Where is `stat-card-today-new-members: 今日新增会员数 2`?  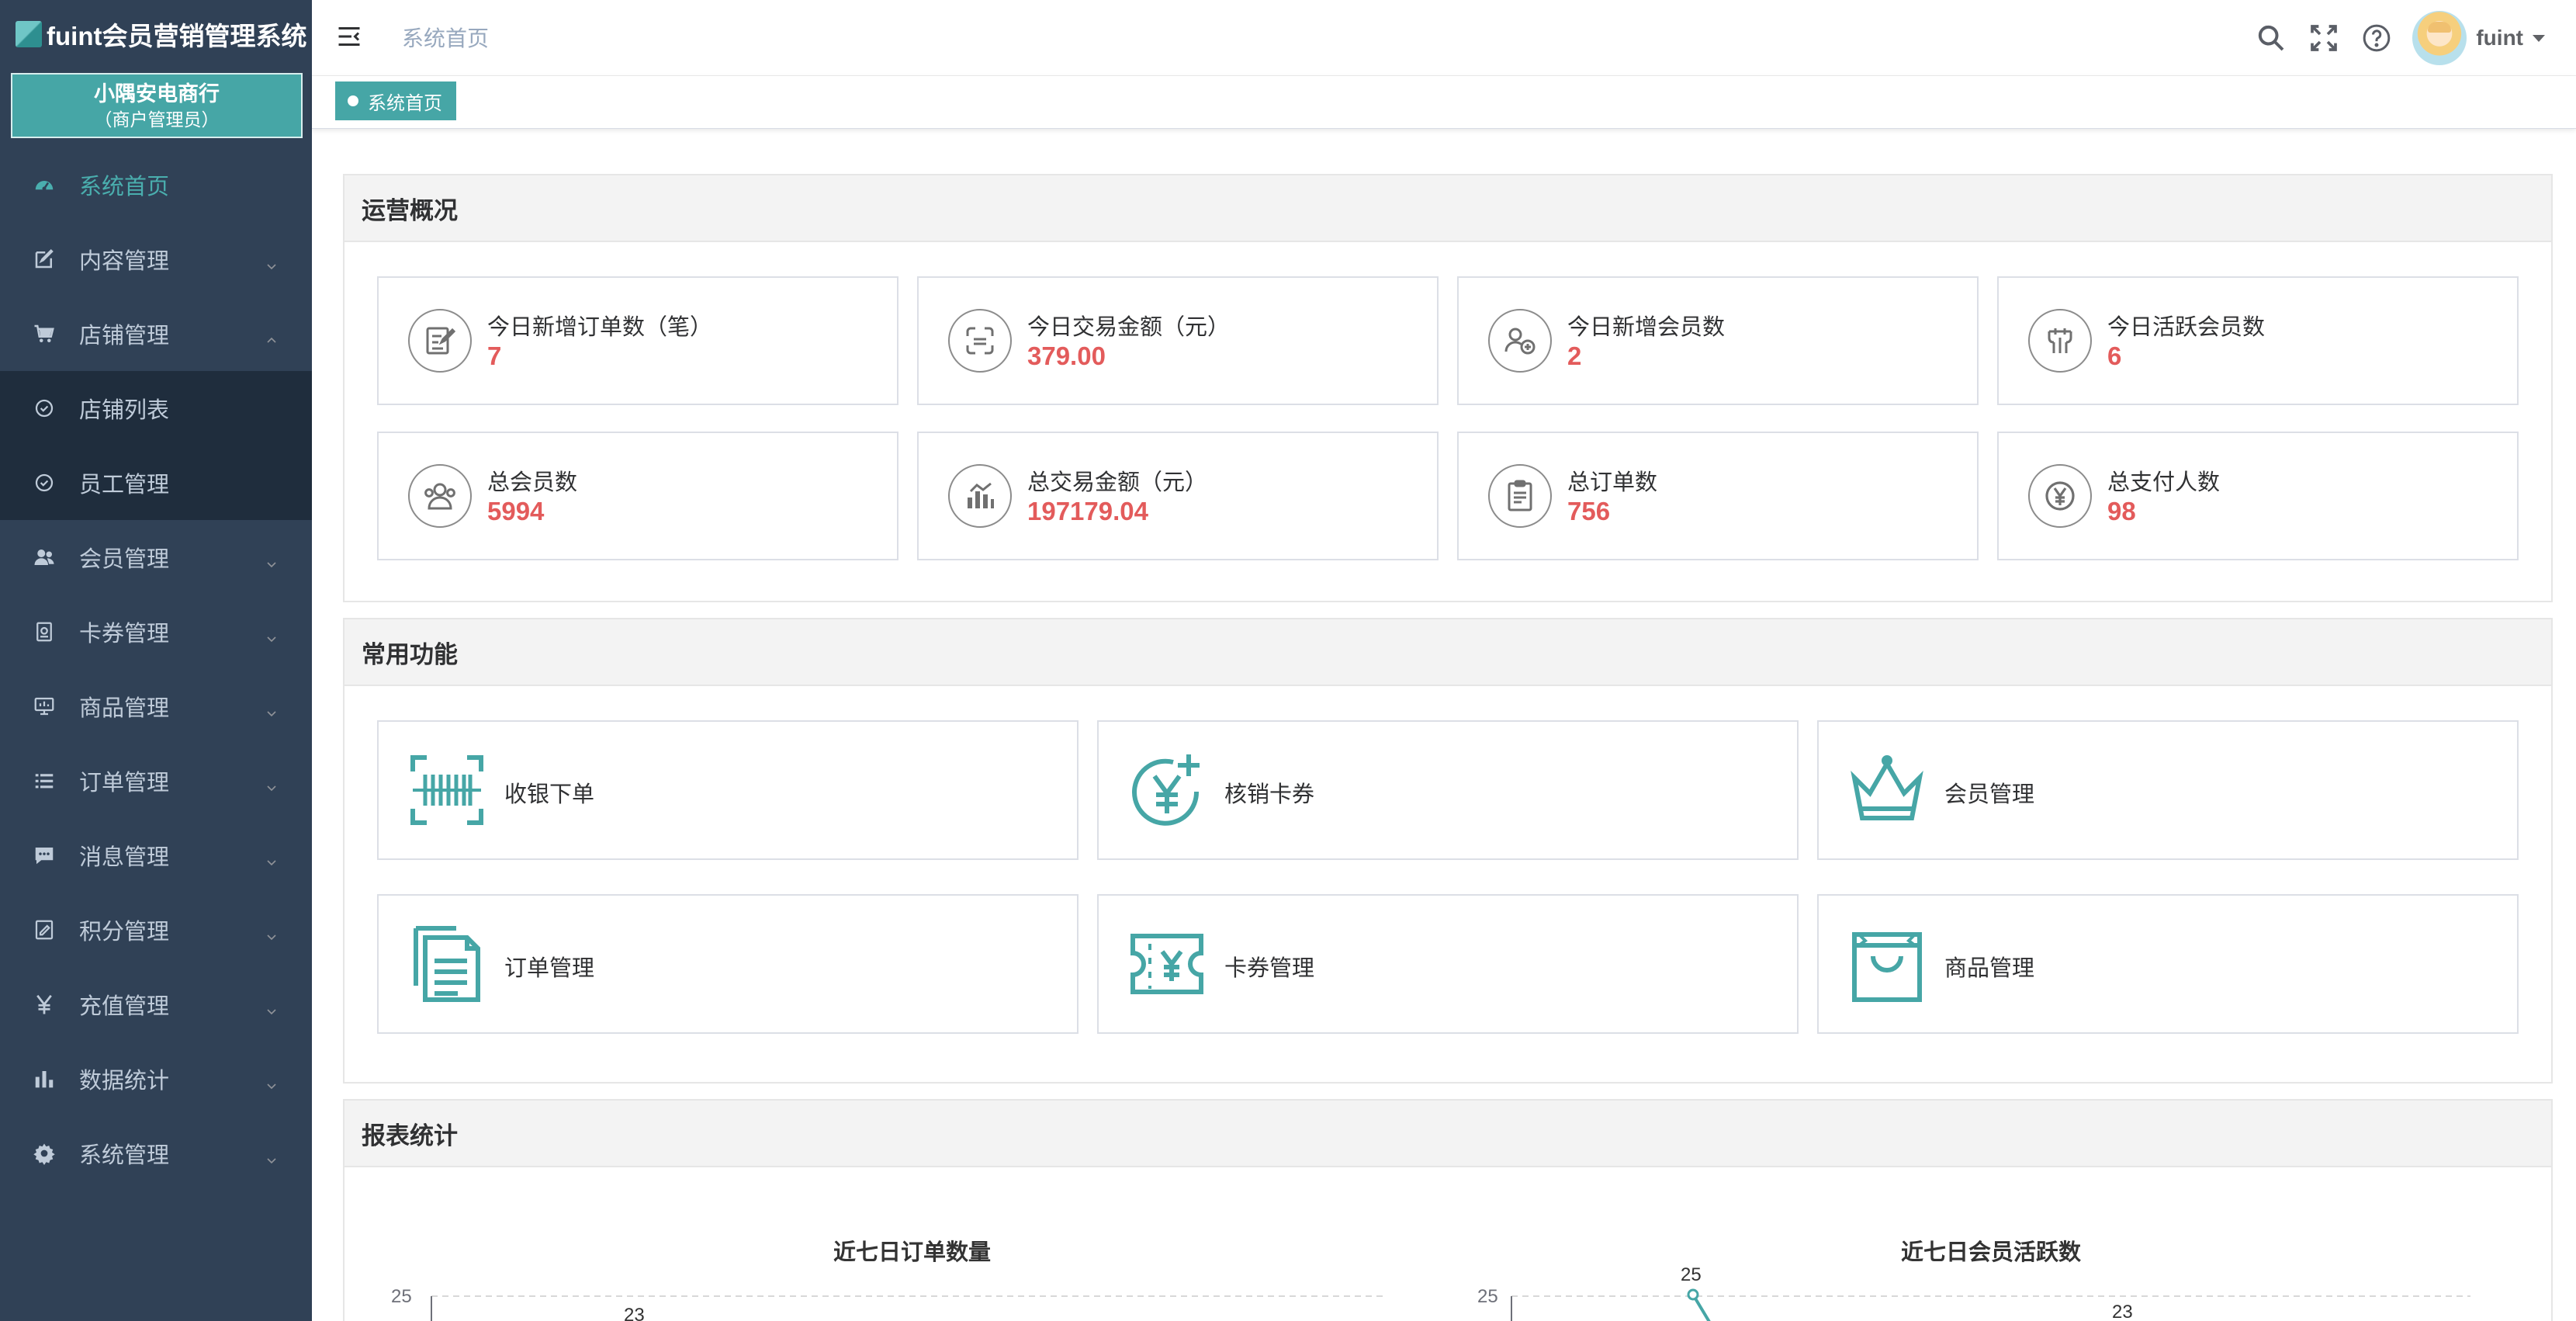
stat-card-today-new-members: 今日新增会员数 2 is located at coordinates (1718, 341).